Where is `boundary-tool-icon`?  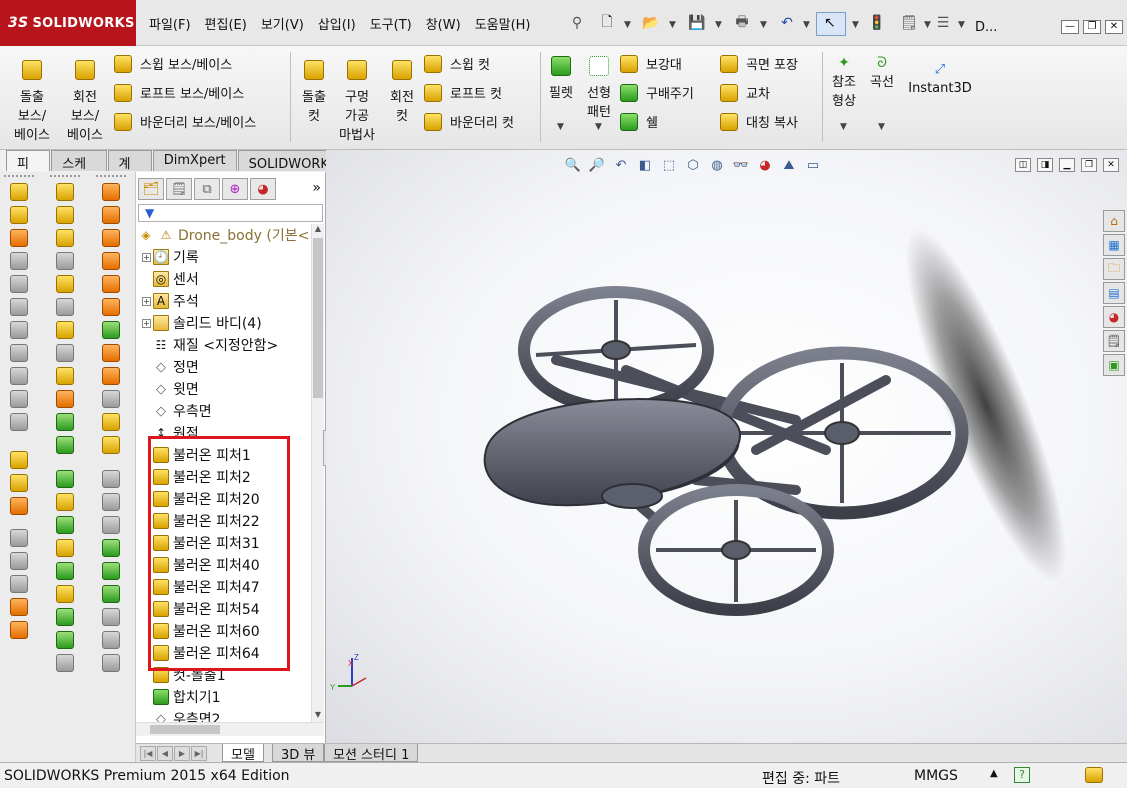
boundary-tool-icon is located at coordinates (111, 261).